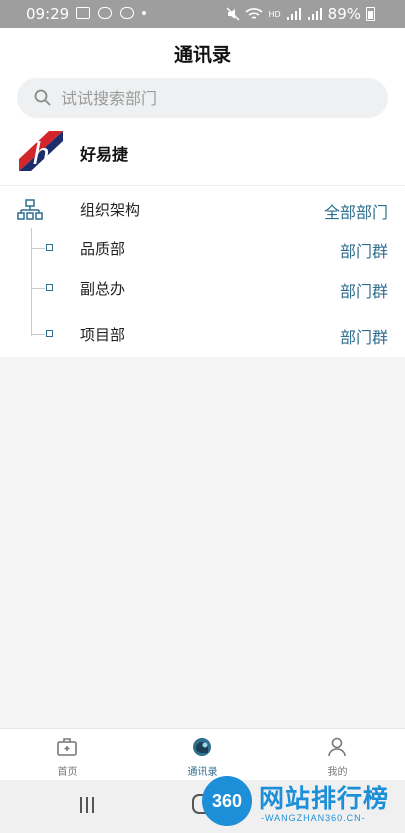  Describe the element at coordinates (202, 334) in the screenshot. I see `department-row: 项目部 部门群` at that location.